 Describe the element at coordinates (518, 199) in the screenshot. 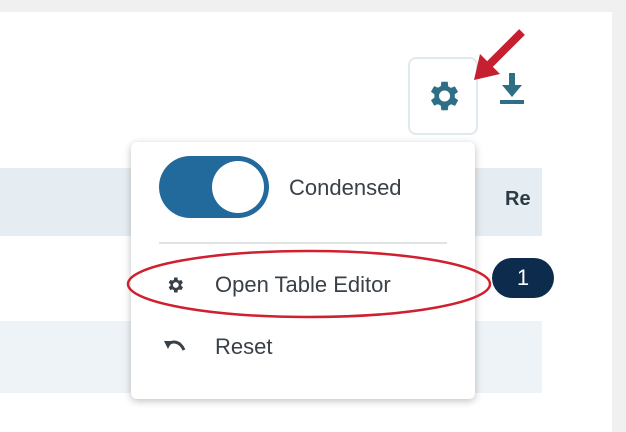

I see `column-header: Re` at that location.